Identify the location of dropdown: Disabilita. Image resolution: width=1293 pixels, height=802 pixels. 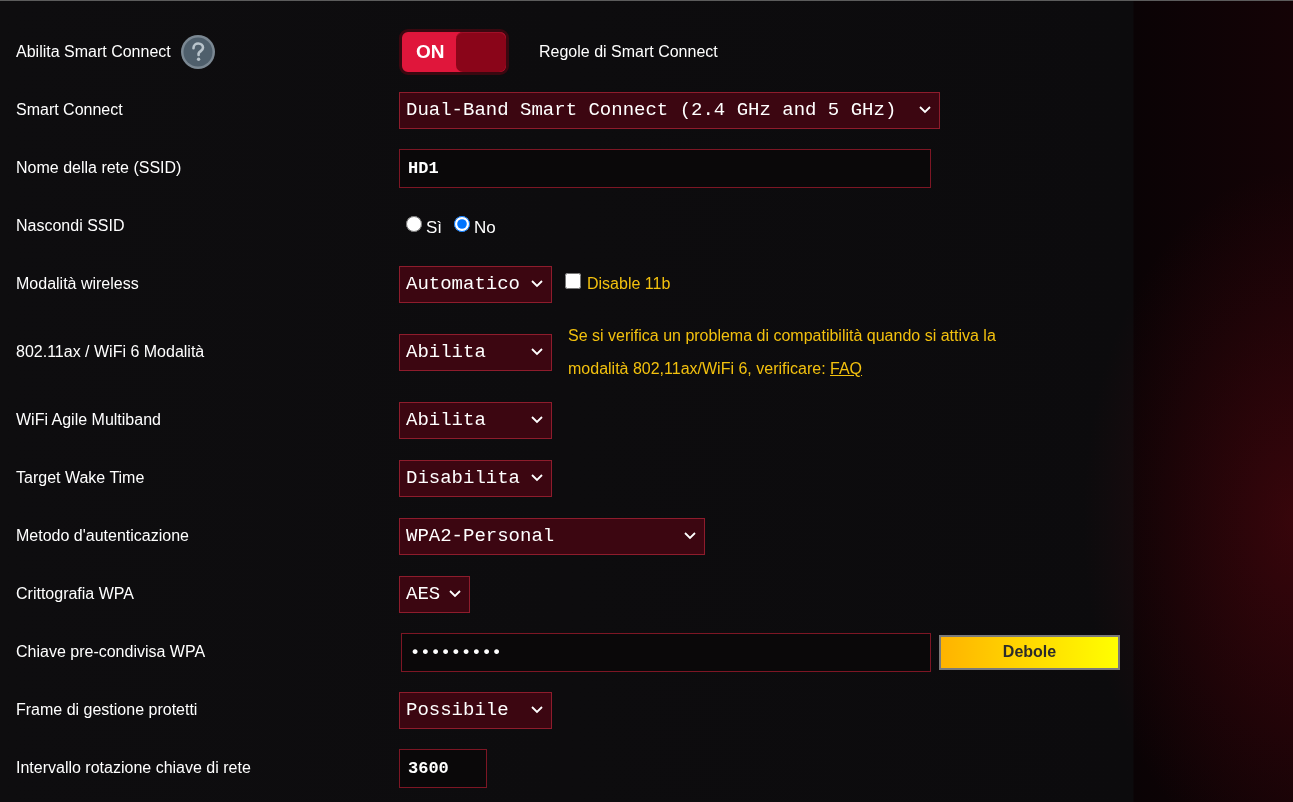
(475, 478).